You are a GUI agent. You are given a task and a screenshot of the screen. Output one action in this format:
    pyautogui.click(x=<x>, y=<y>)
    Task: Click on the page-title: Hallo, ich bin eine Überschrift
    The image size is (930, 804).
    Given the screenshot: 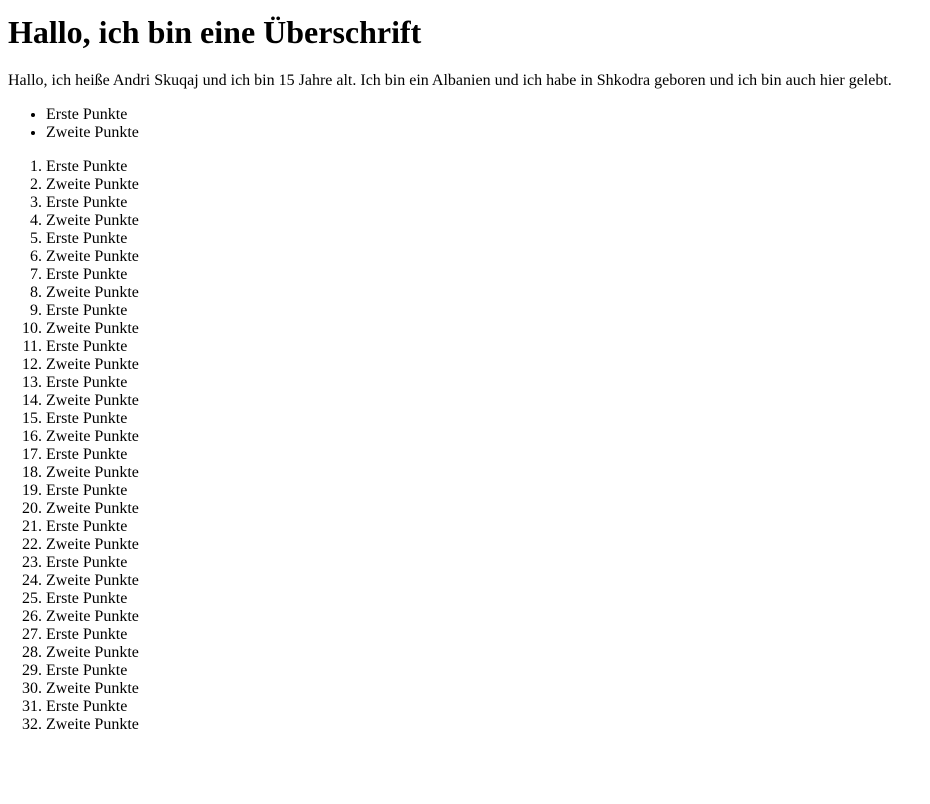 What is the action you would take?
    pyautogui.click(x=215, y=32)
    